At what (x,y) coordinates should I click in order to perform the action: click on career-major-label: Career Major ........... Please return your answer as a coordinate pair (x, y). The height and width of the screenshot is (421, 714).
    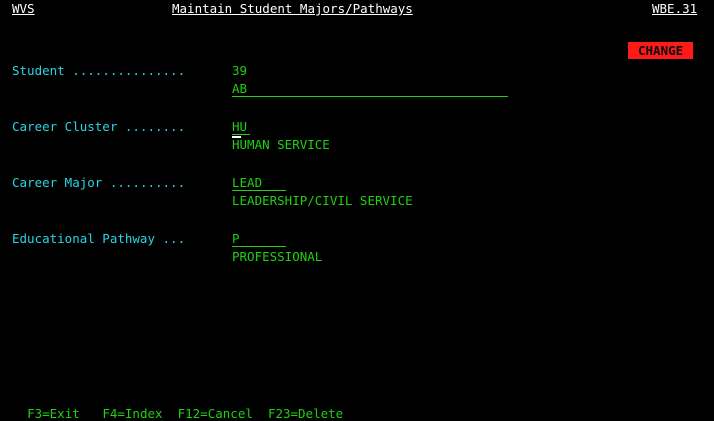
    Looking at the image, I should click on (99, 182).